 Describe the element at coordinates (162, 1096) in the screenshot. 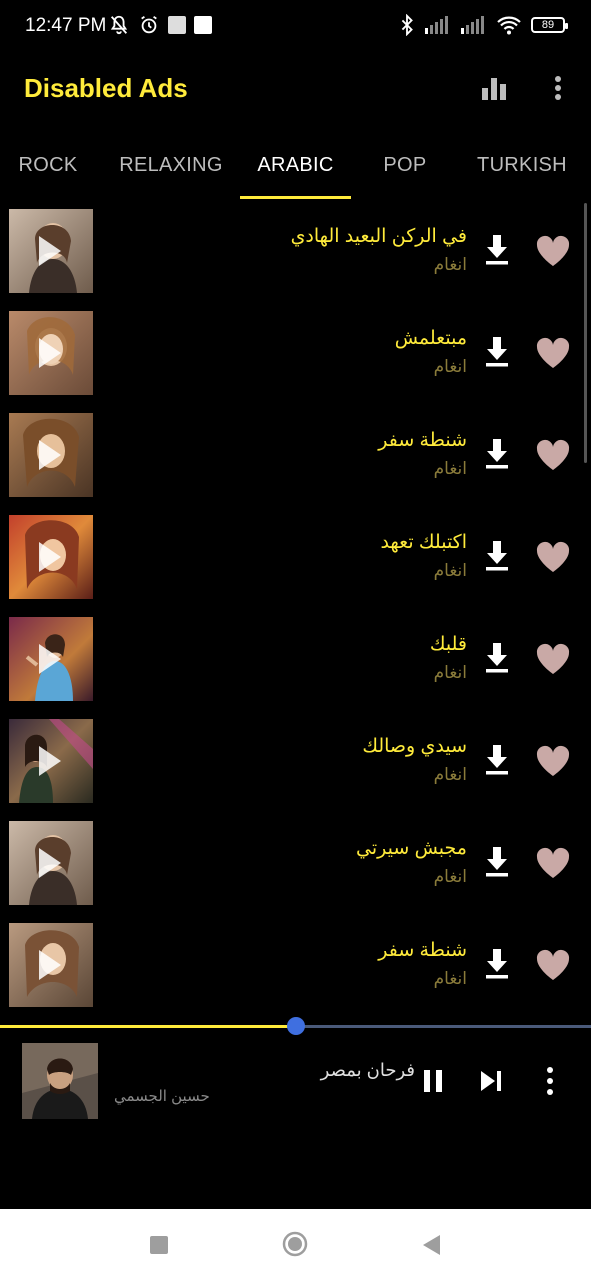

I see `now-playing-artist: حسين الجسمي` at that location.